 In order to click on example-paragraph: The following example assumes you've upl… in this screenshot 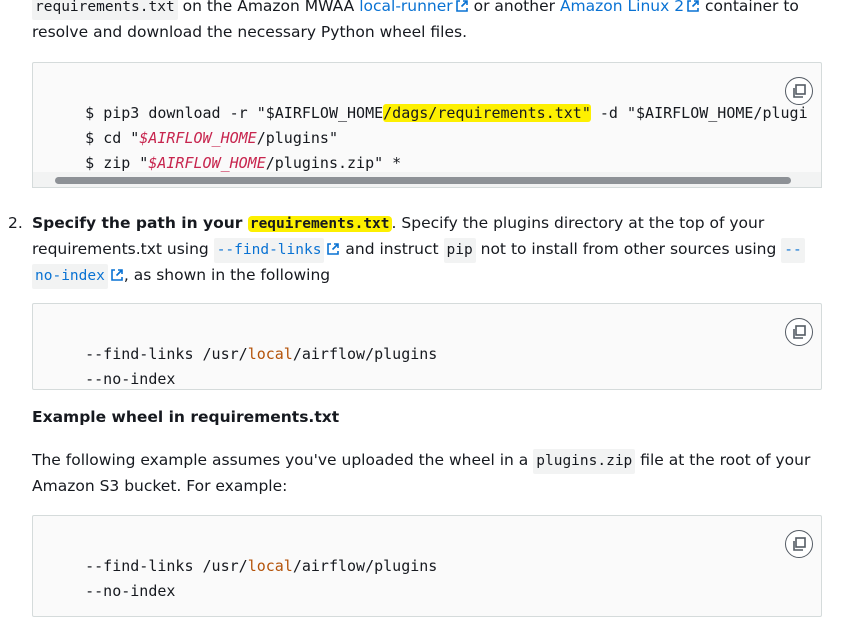, I will do `click(427, 473)`.